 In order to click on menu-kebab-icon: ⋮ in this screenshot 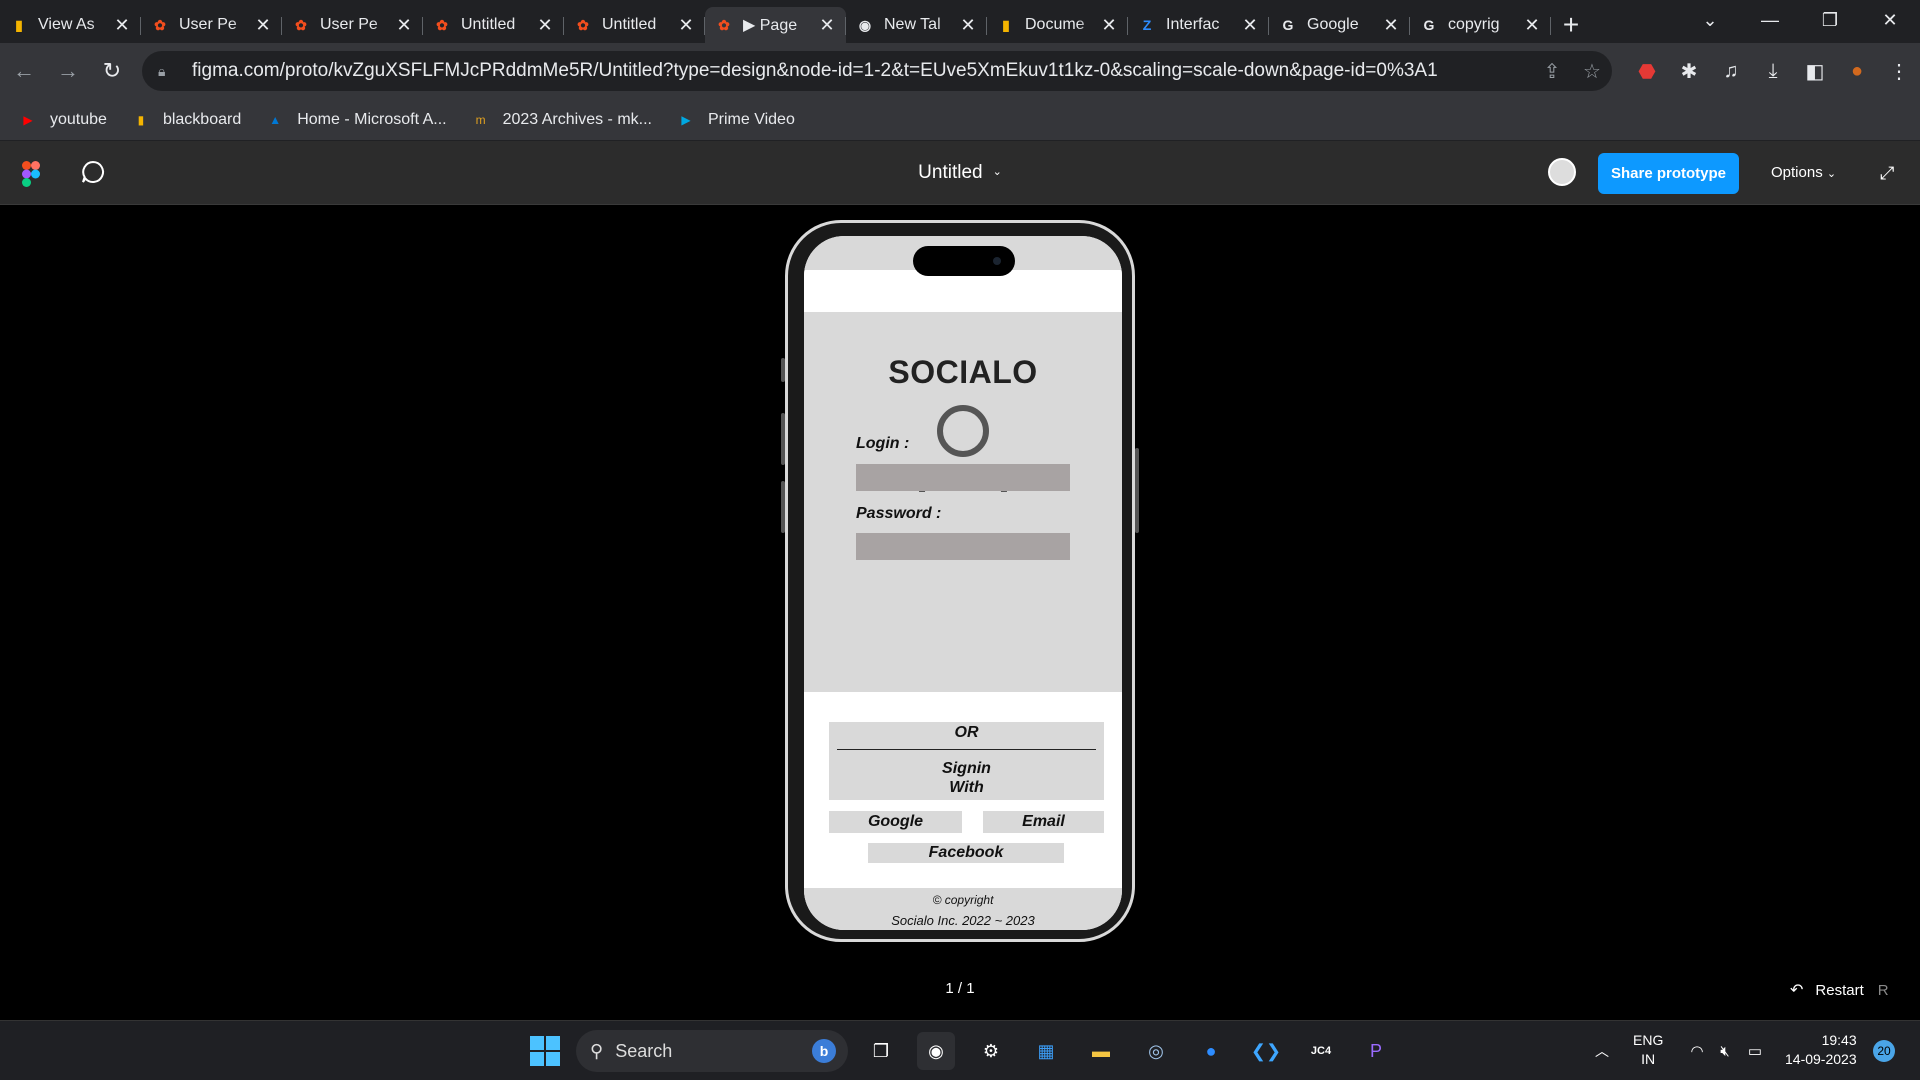, I will do `click(1899, 71)`.